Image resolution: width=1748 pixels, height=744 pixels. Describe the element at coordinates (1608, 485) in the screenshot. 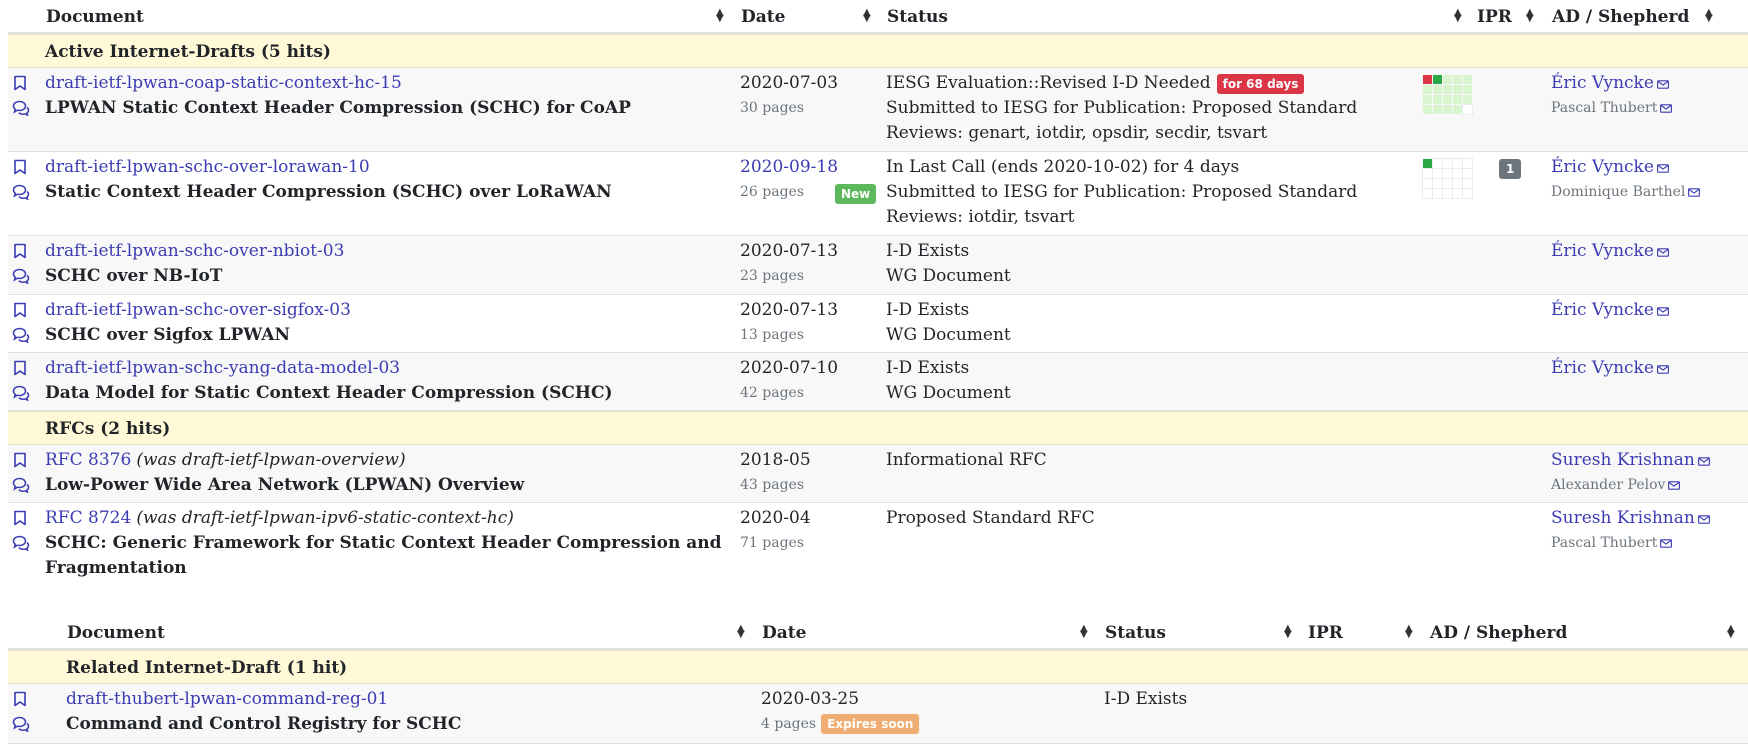

I see `shepherd-name: Alexander Pelov` at that location.